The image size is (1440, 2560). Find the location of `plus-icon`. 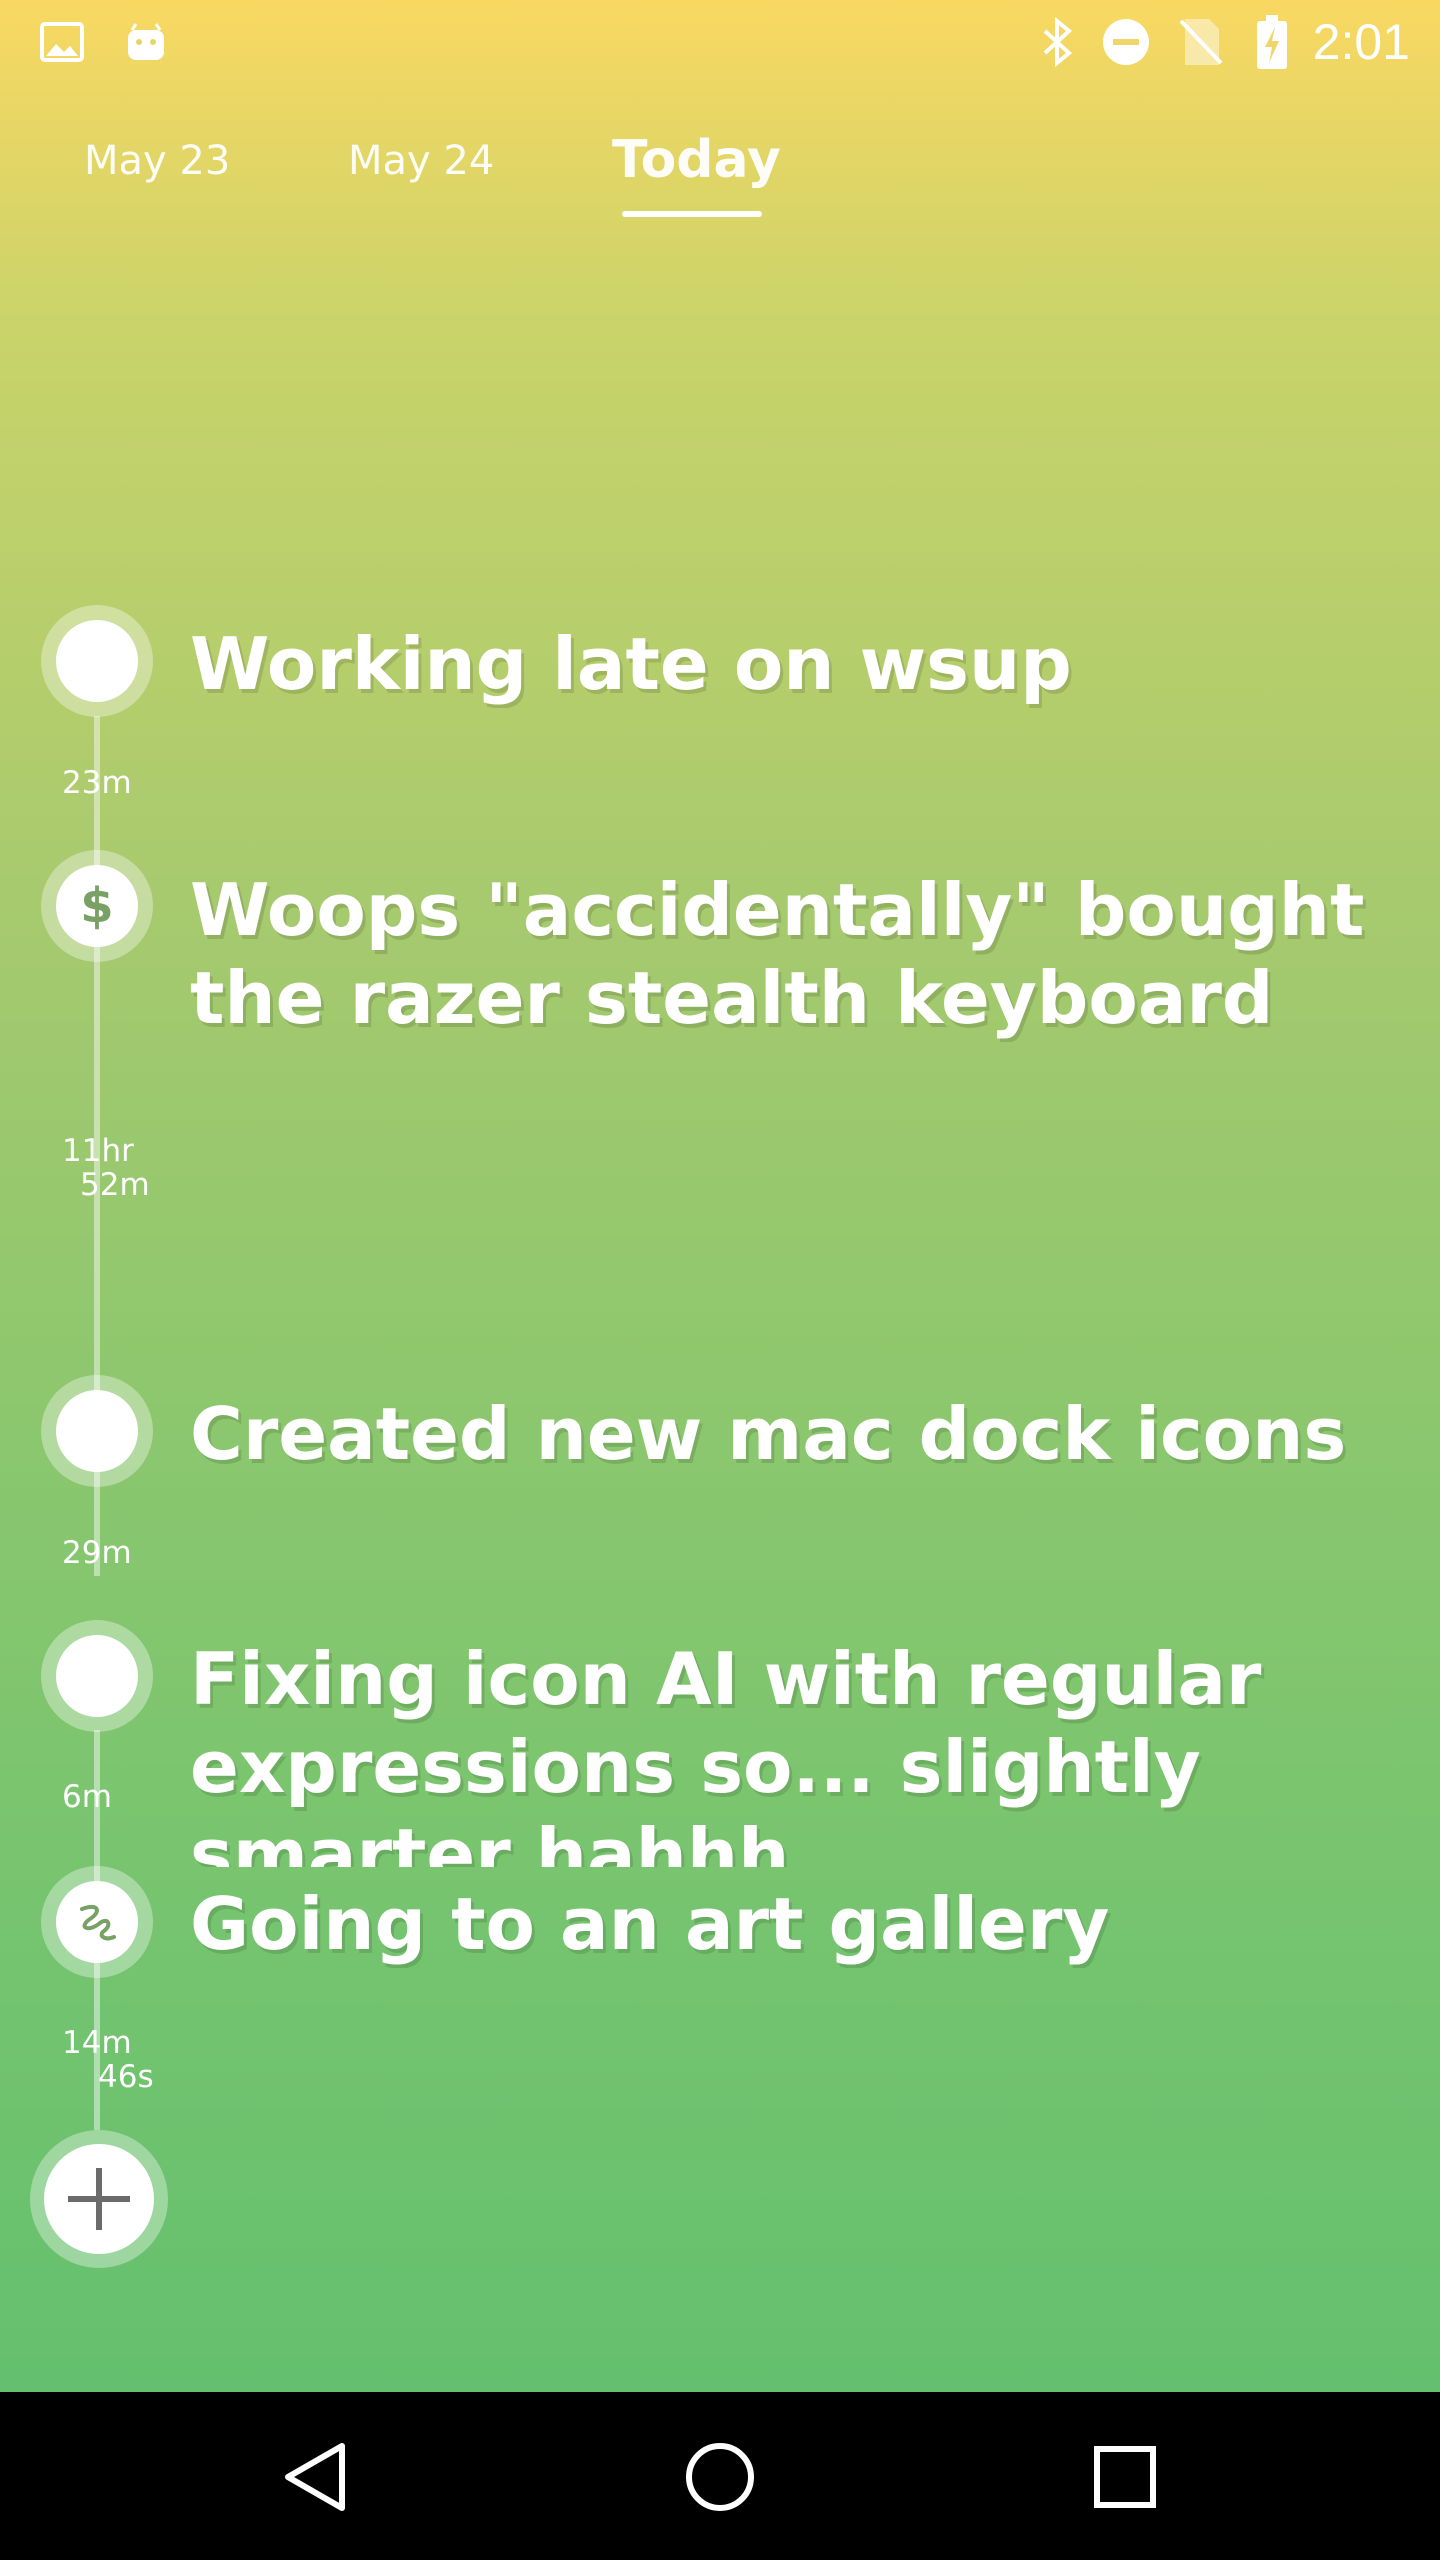

plus-icon is located at coordinates (99, 2199).